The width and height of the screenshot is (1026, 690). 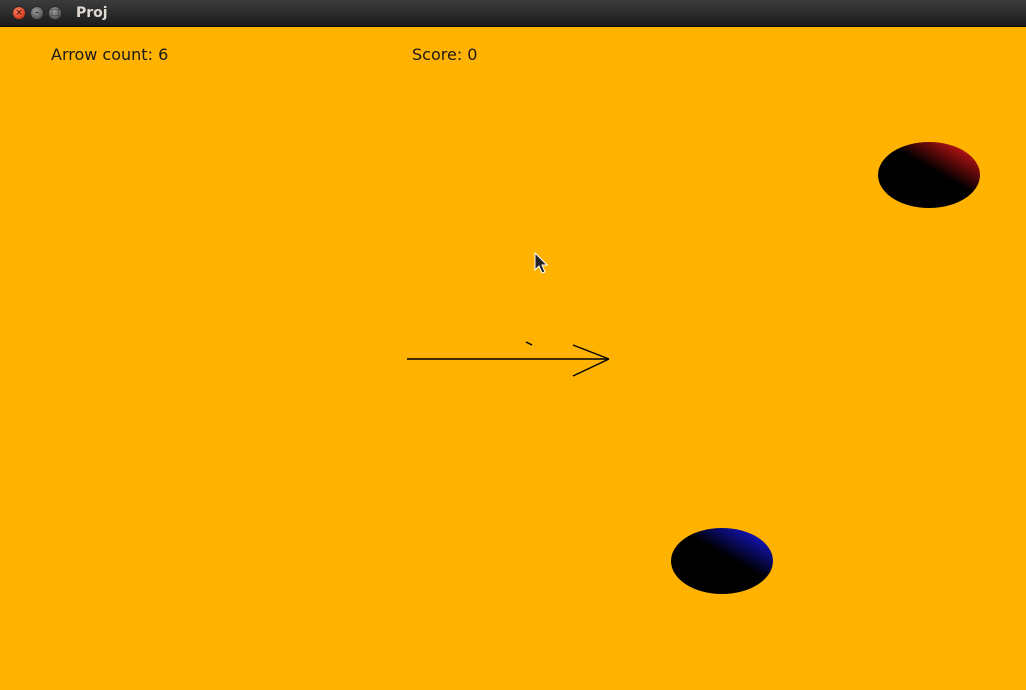 I want to click on window-title: Proj, so click(x=92, y=13).